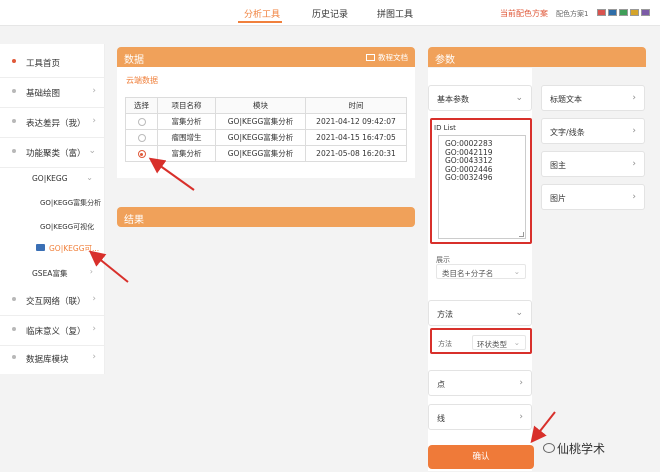 The height and width of the screenshot is (472, 660). I want to click on wechat-icon, so click(549, 448).